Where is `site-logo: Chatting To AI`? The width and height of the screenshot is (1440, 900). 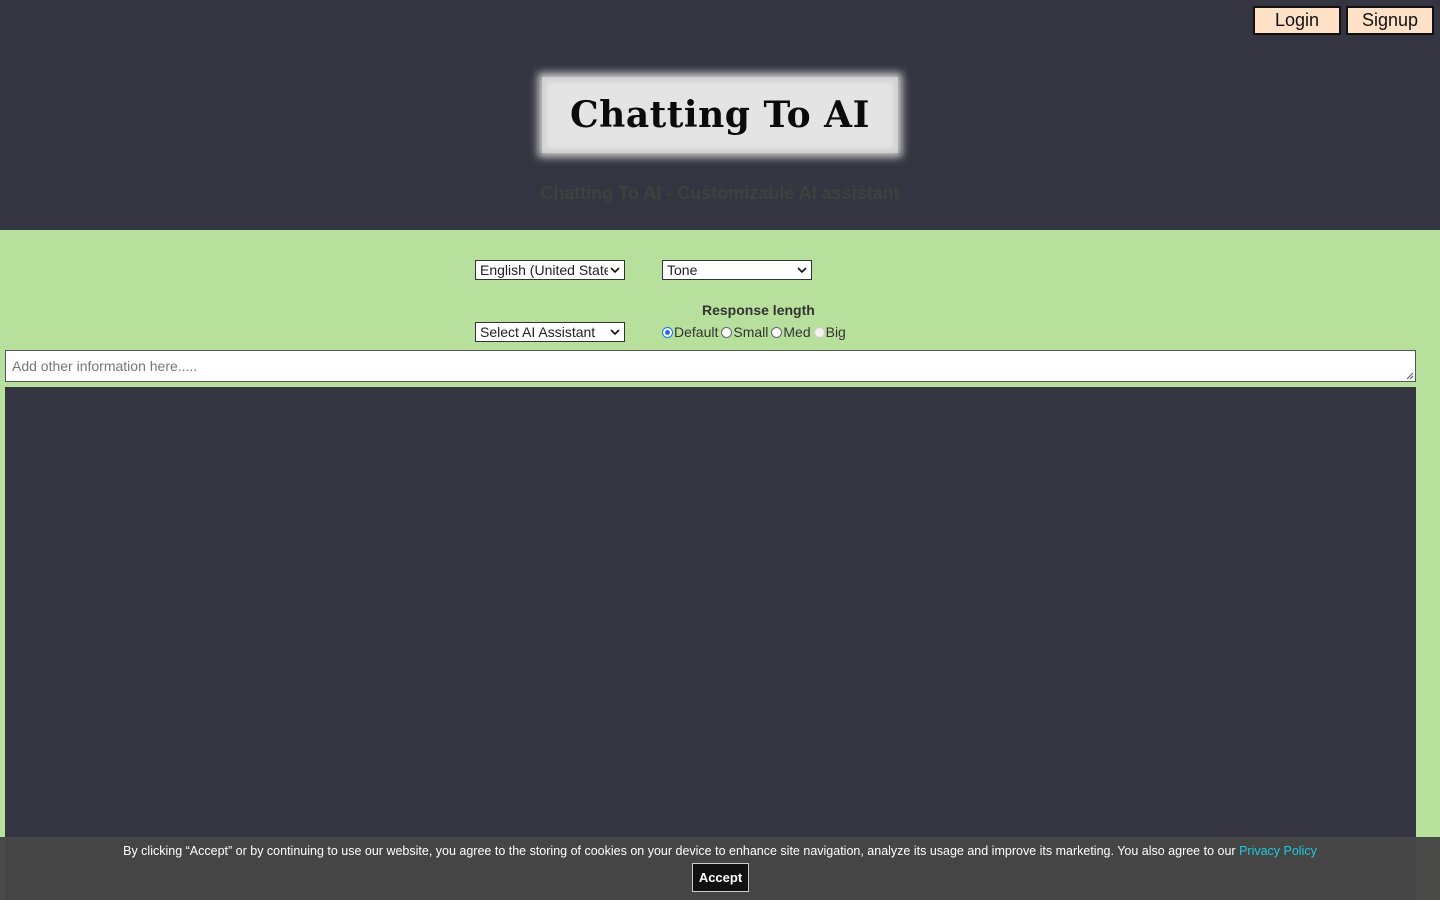
site-logo: Chatting To AI is located at coordinates (720, 115).